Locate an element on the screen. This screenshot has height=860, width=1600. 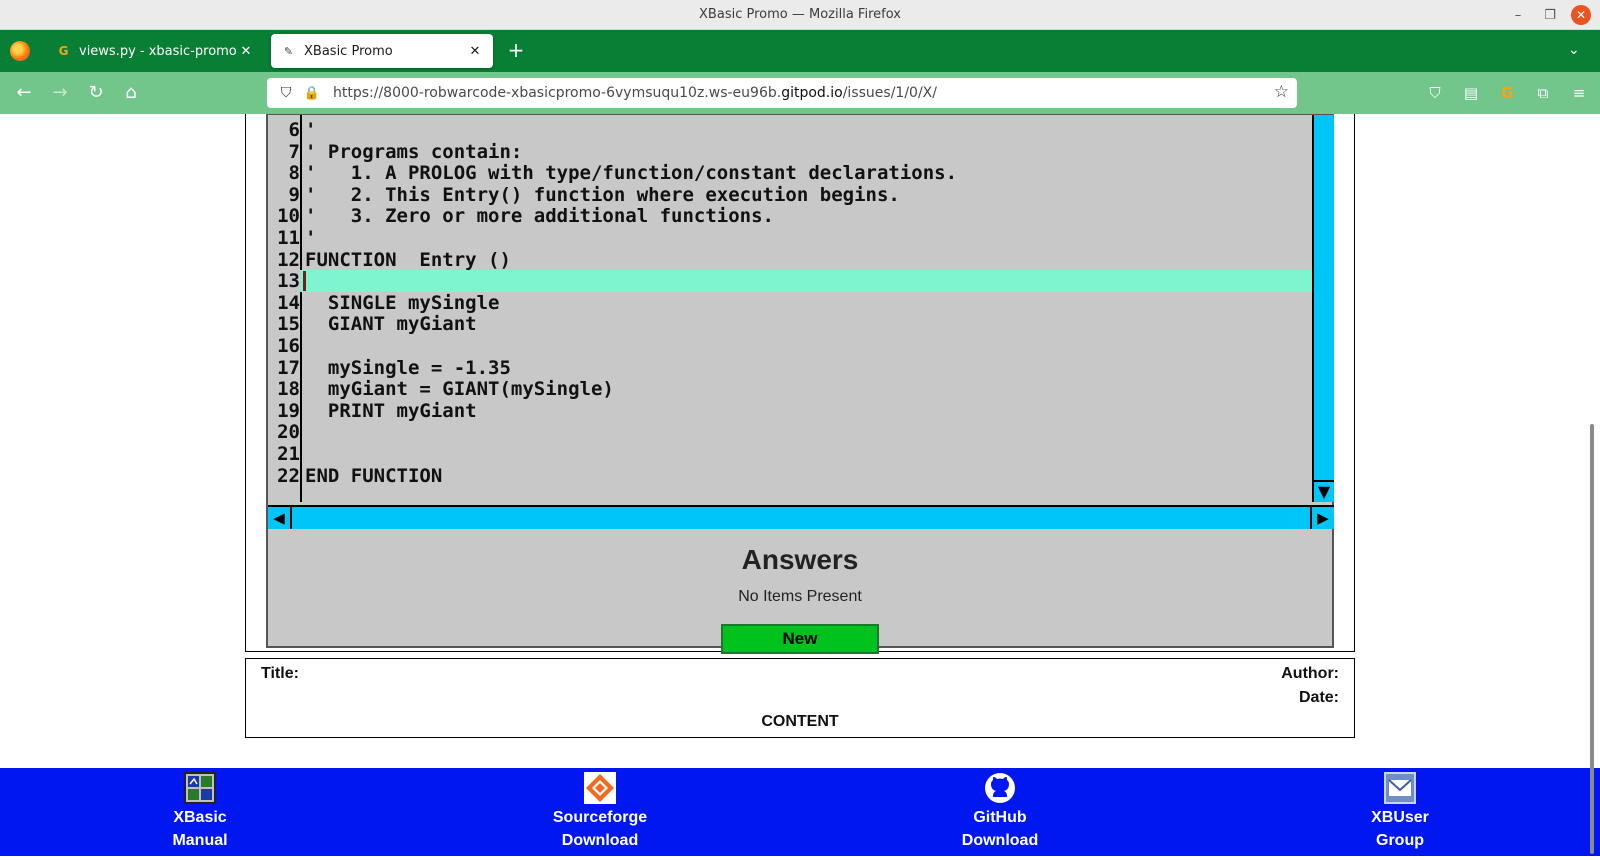
answer-content-label: CONTENT is located at coordinates (800, 721).